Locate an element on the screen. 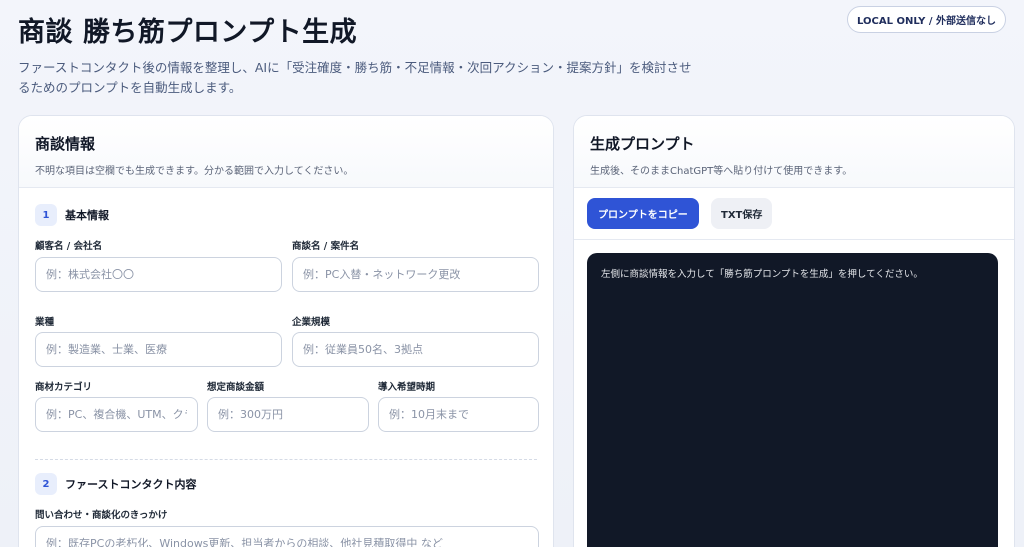  desired-timing-input is located at coordinates (458, 414).